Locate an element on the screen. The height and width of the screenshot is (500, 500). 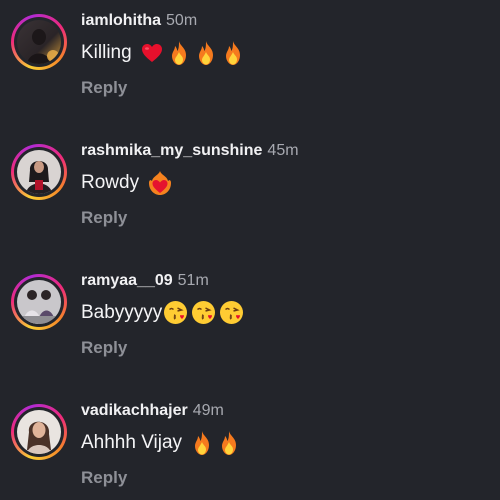
comment-username: ramyaa__09 is located at coordinates (127, 280).